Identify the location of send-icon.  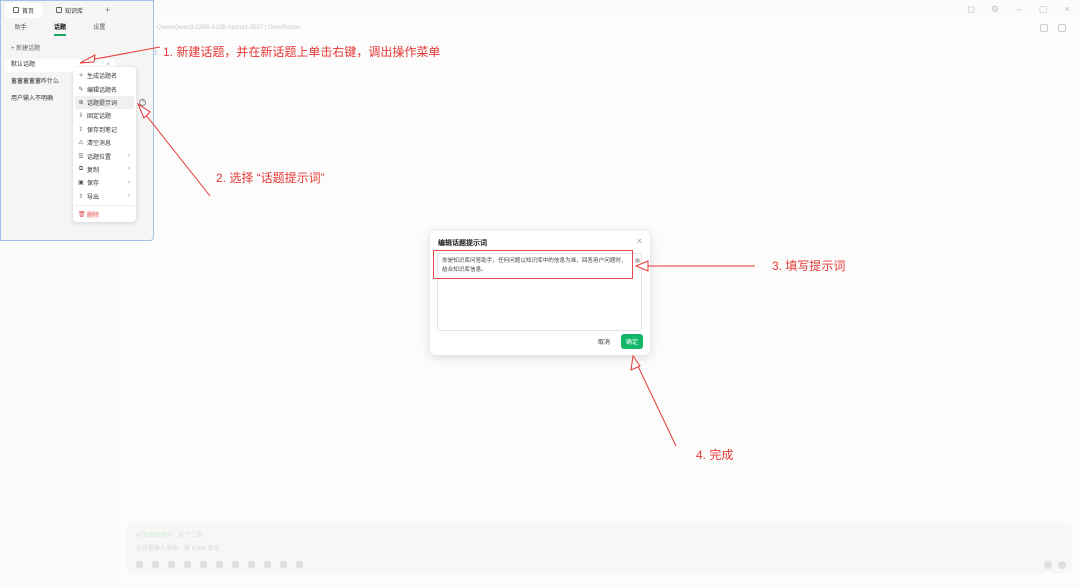
(1062, 565).